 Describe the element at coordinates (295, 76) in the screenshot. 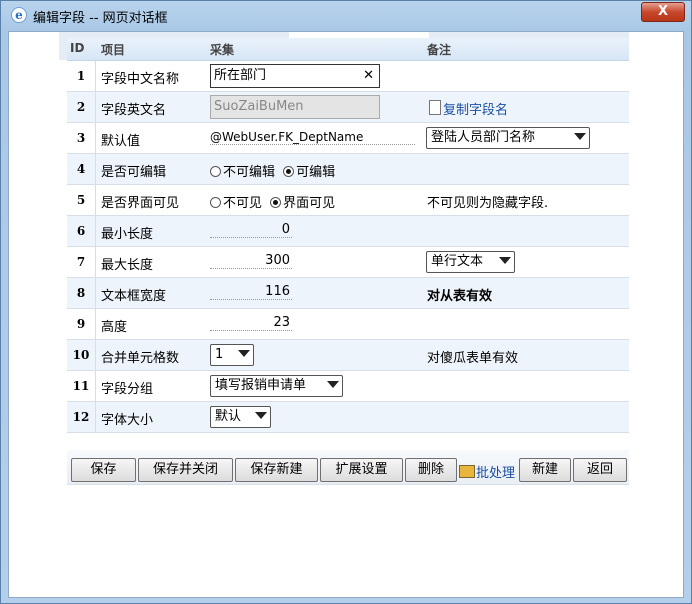

I see `chinese-name-input: 所在部门 ✕` at that location.